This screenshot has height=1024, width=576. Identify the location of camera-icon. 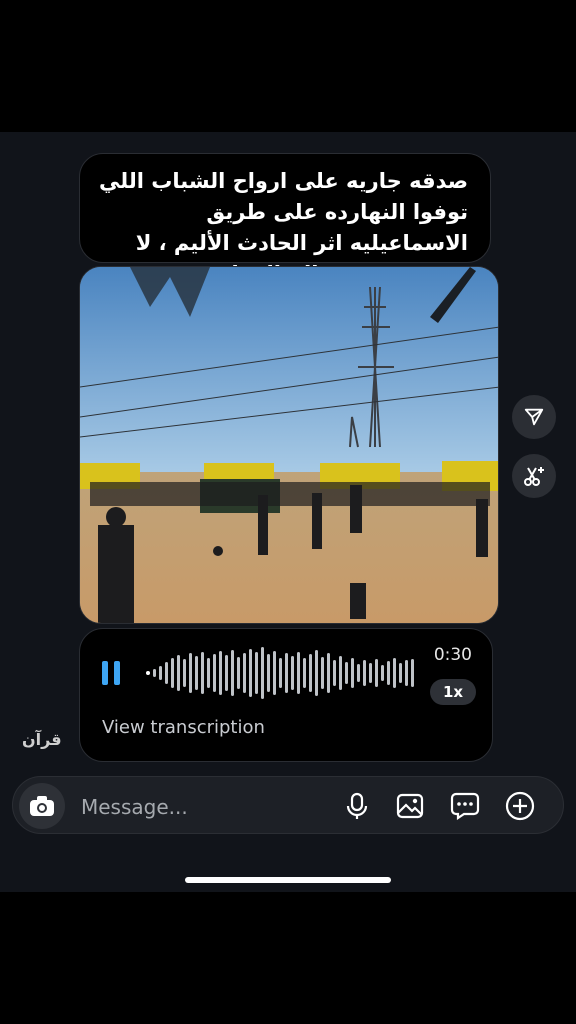
(42, 806).